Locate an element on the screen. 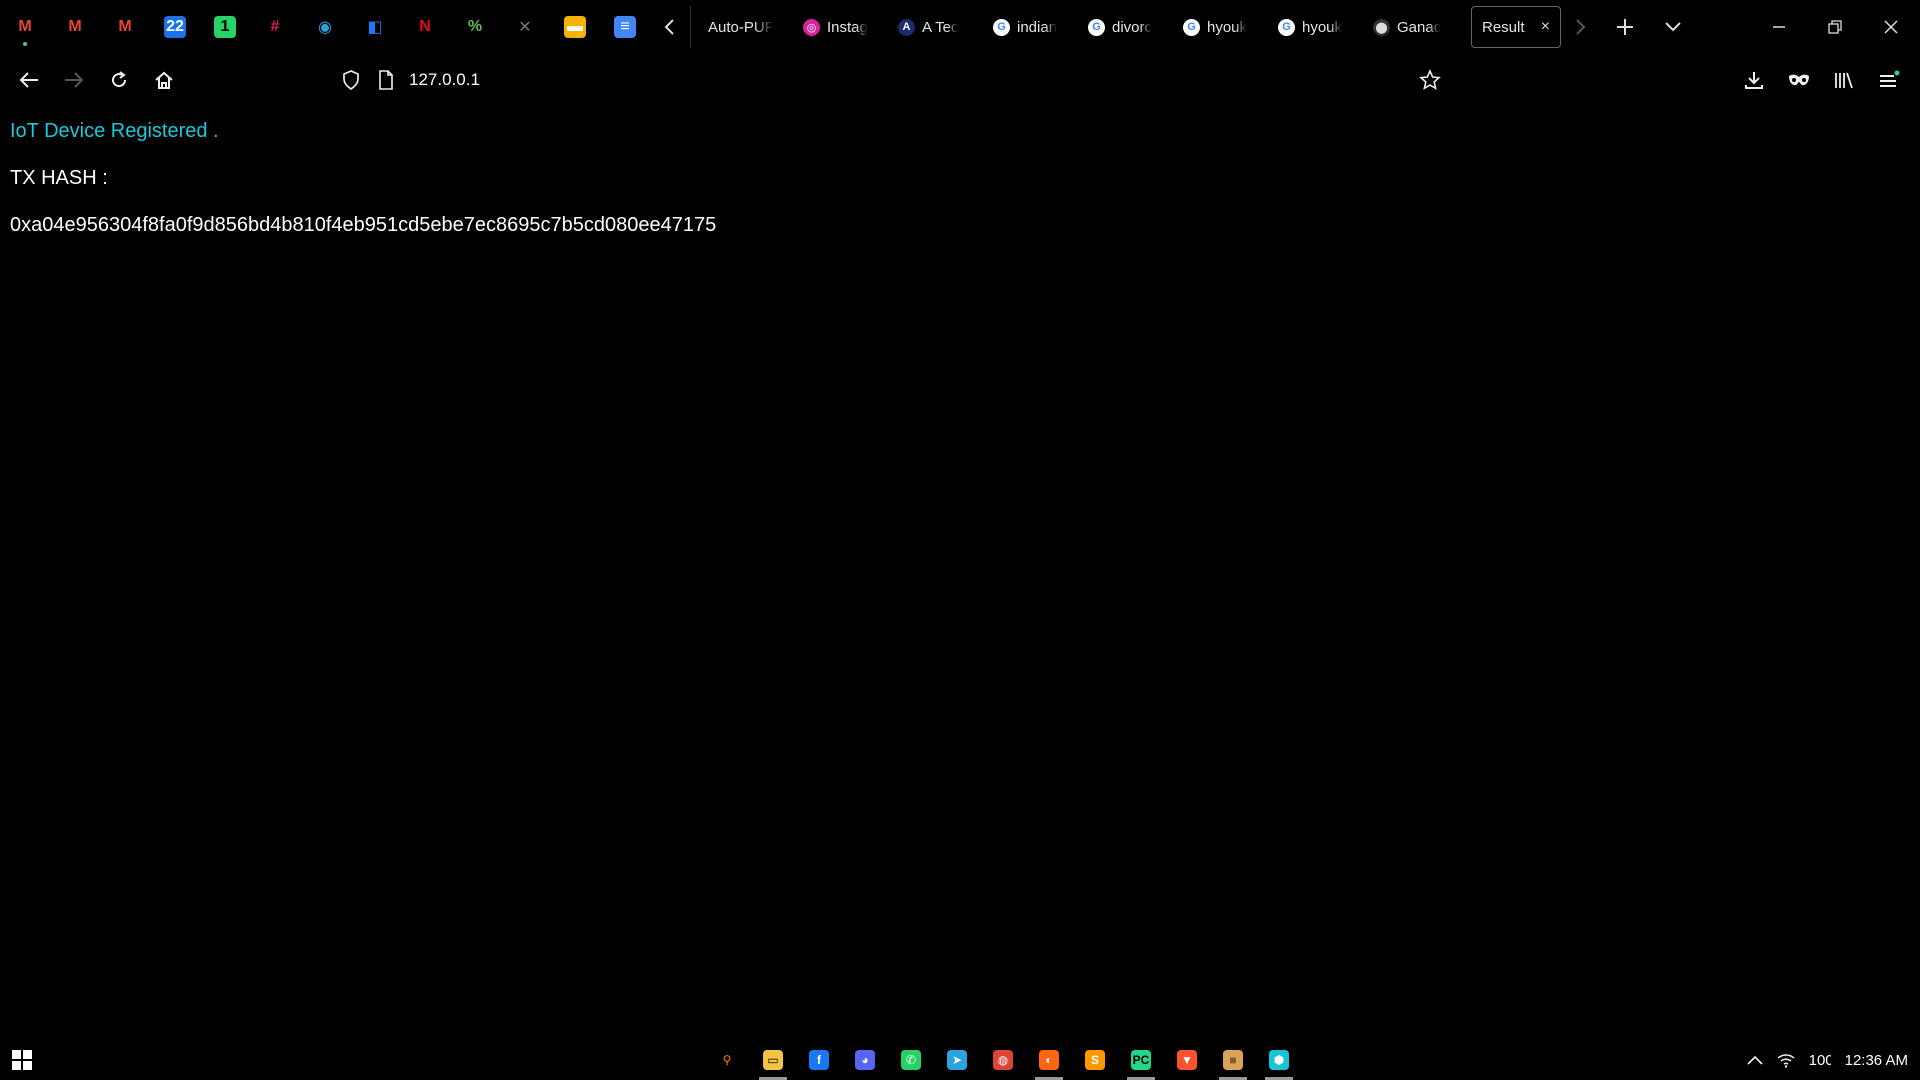 This screenshot has height=1080, width=1920. taskbar-app: S is located at coordinates (1095, 1060).